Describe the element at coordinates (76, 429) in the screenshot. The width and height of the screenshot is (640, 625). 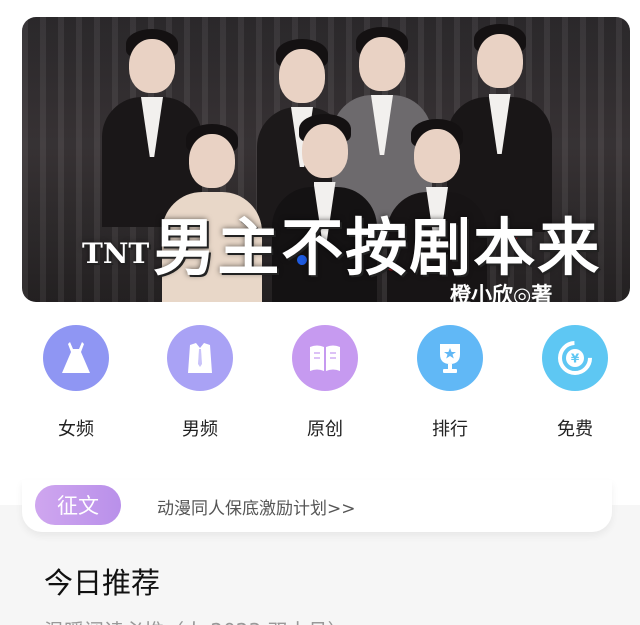
I see `category-label: 女频` at that location.